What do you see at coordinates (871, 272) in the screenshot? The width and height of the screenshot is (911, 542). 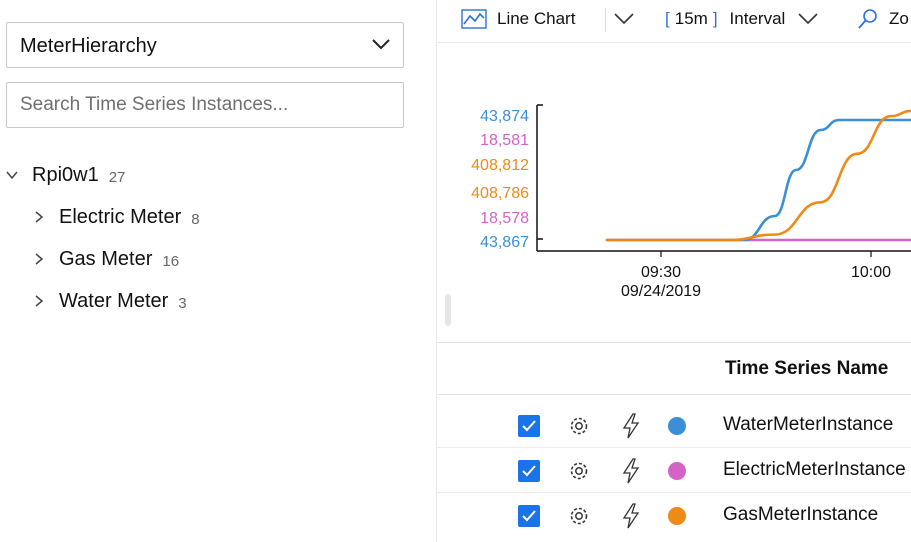 I see `x-tick-label: 10:00` at bounding box center [871, 272].